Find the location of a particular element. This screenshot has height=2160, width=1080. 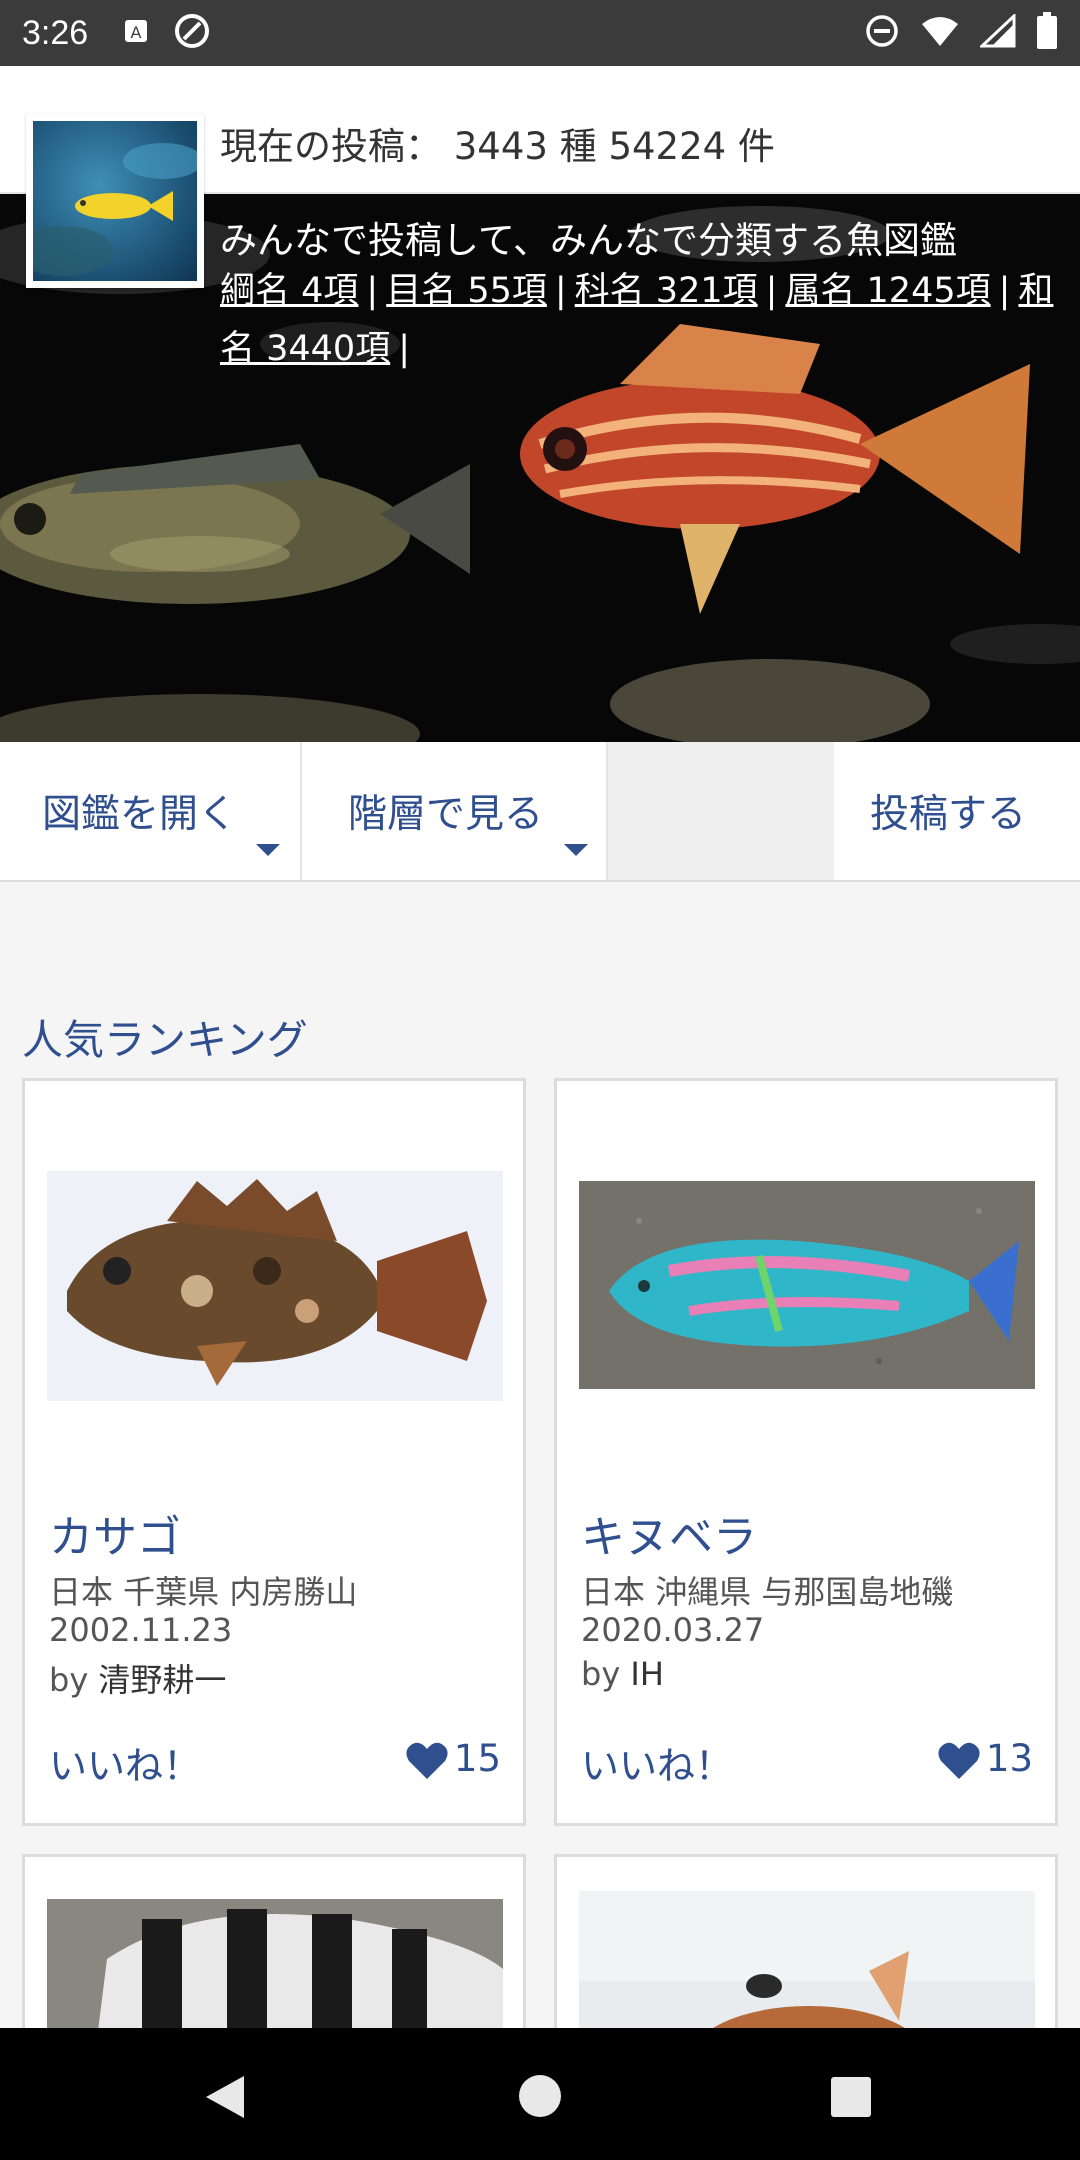

like-count: 15 is located at coordinates (477, 1758).